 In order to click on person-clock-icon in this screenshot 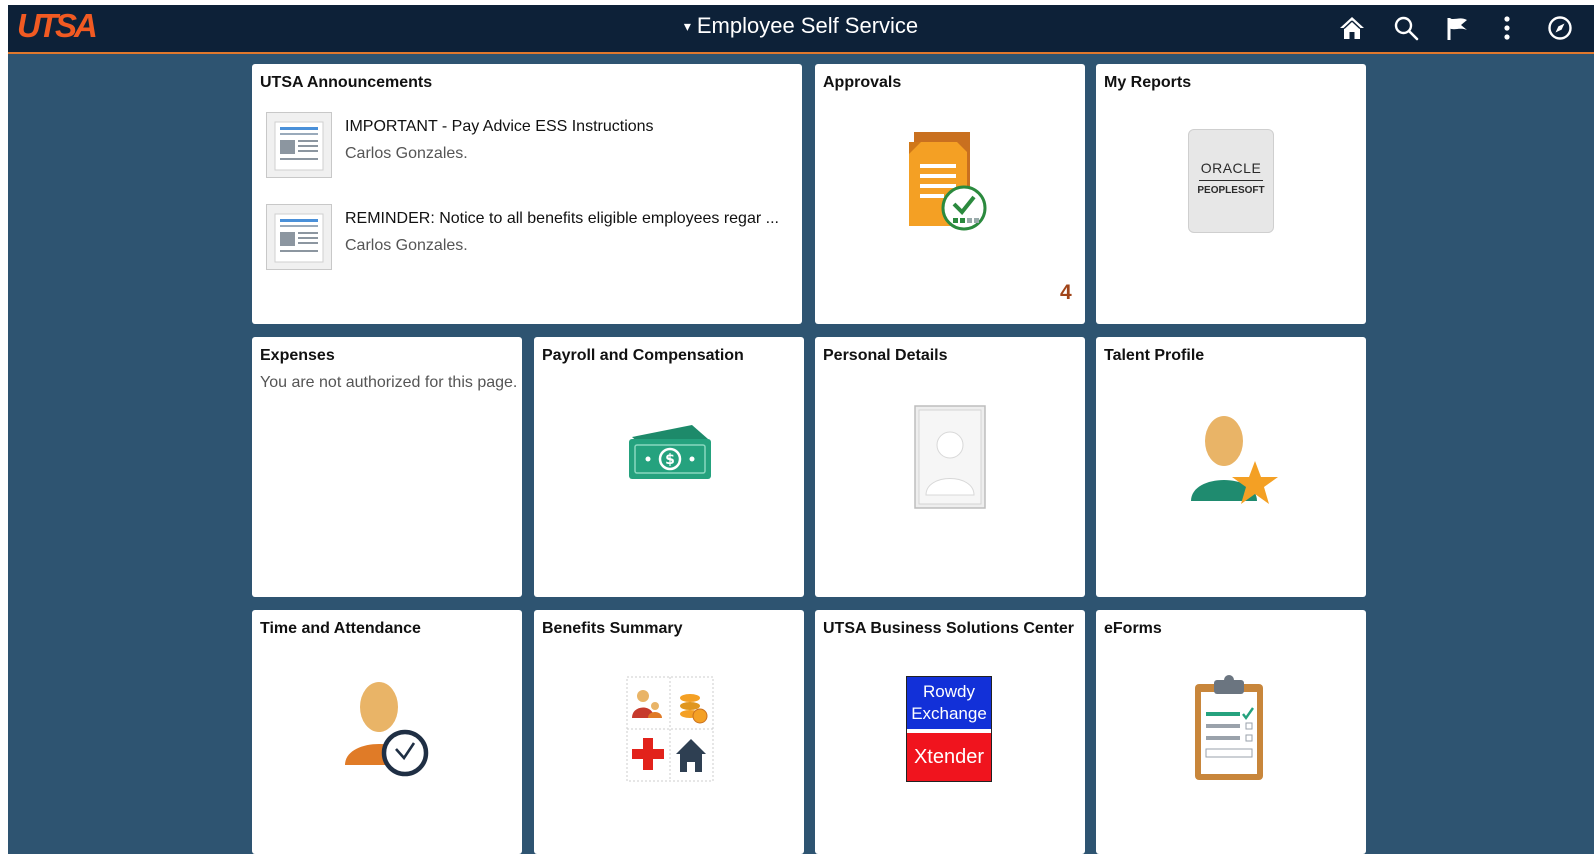, I will do `click(390, 732)`.